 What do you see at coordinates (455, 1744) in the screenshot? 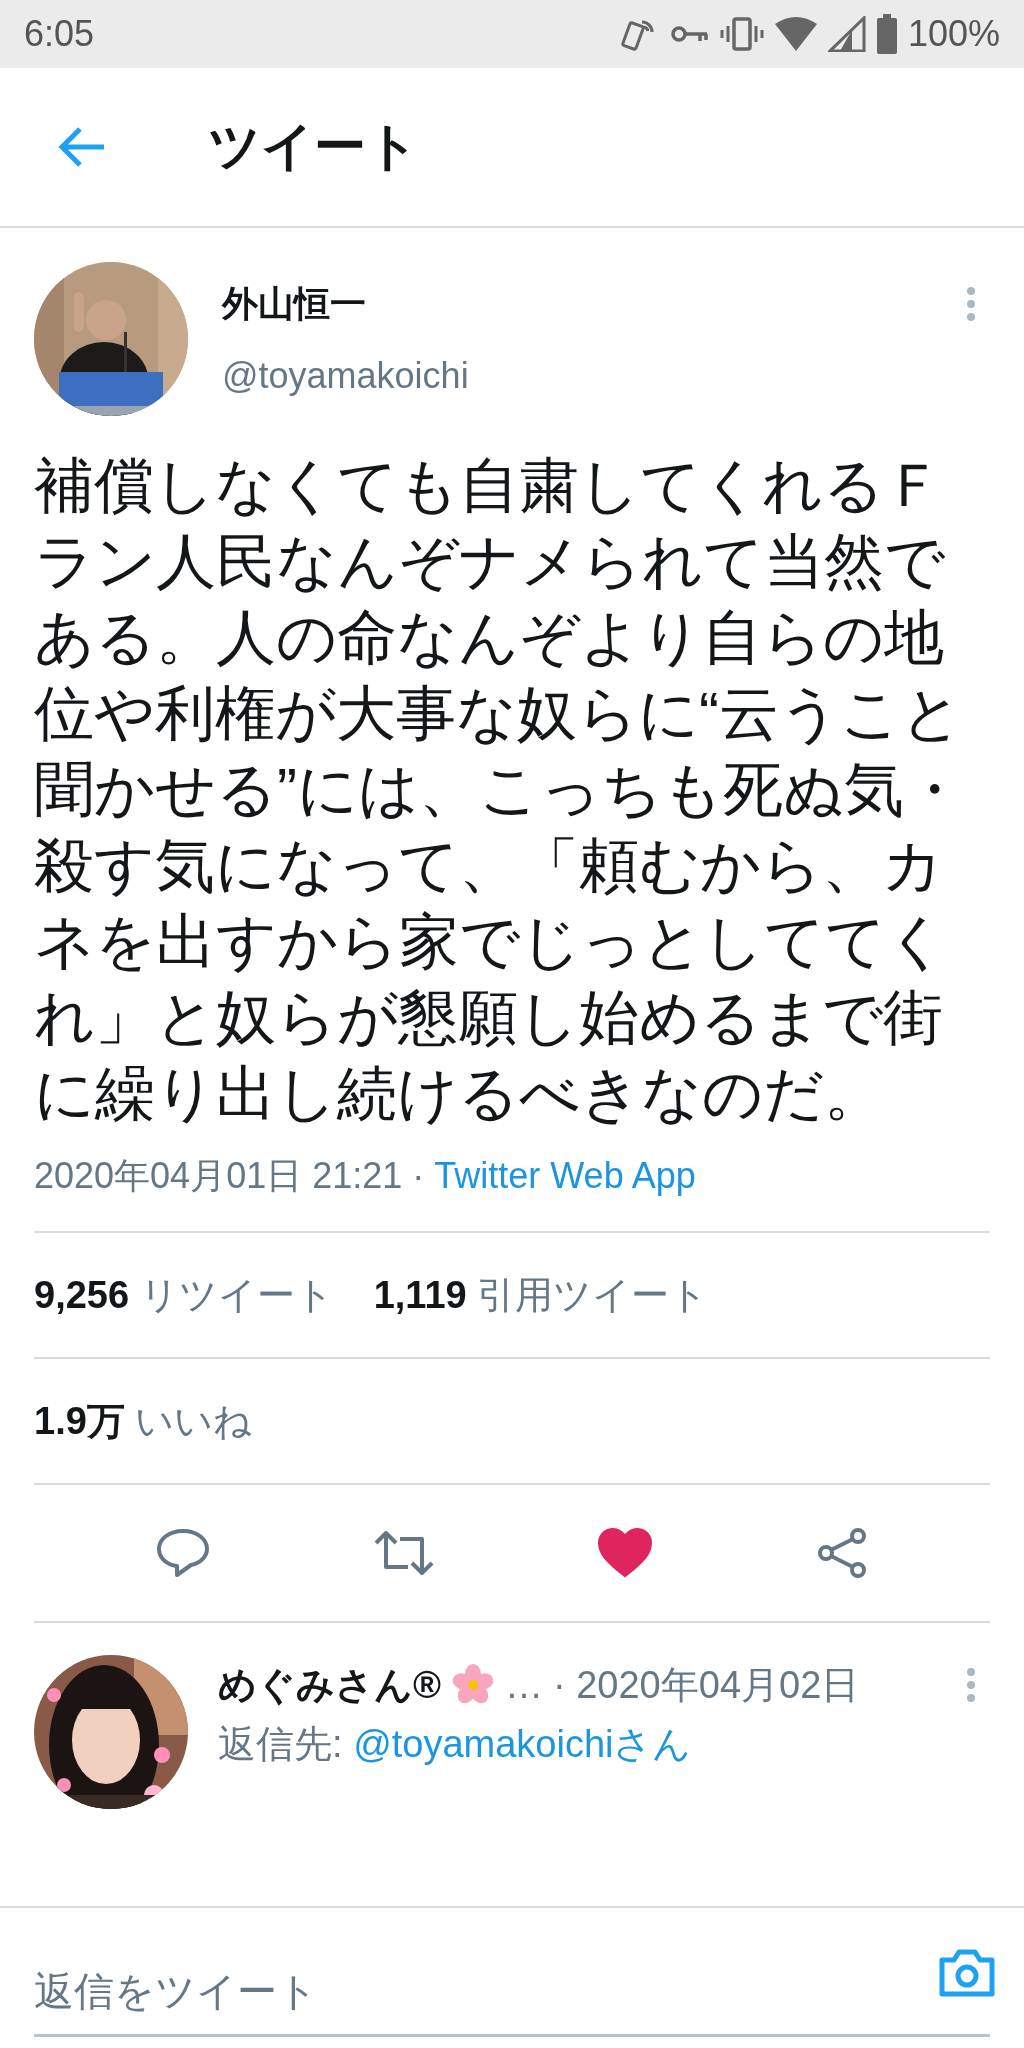
I see `reply-to-text: 返信先: @toyamakoichiさん` at bounding box center [455, 1744].